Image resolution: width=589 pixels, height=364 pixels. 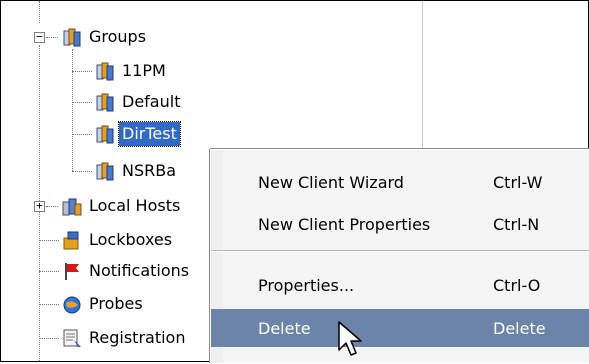 I want to click on tree-node-local-hosts: Local Hosts, so click(x=122, y=206).